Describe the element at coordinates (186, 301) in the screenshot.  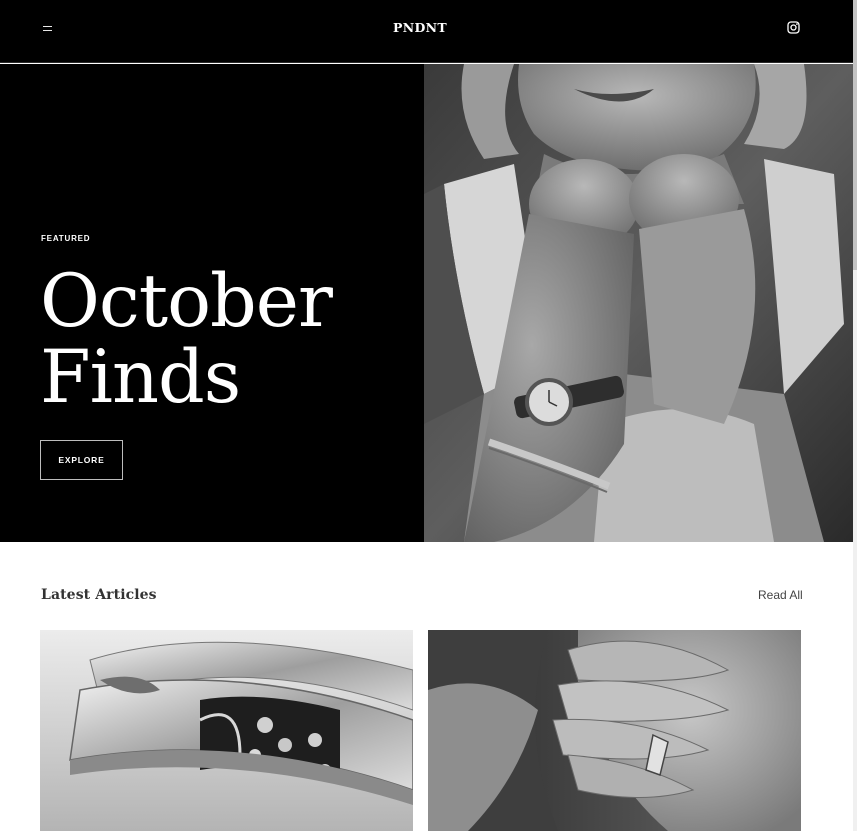
I see `hero-title-line-1: October` at that location.